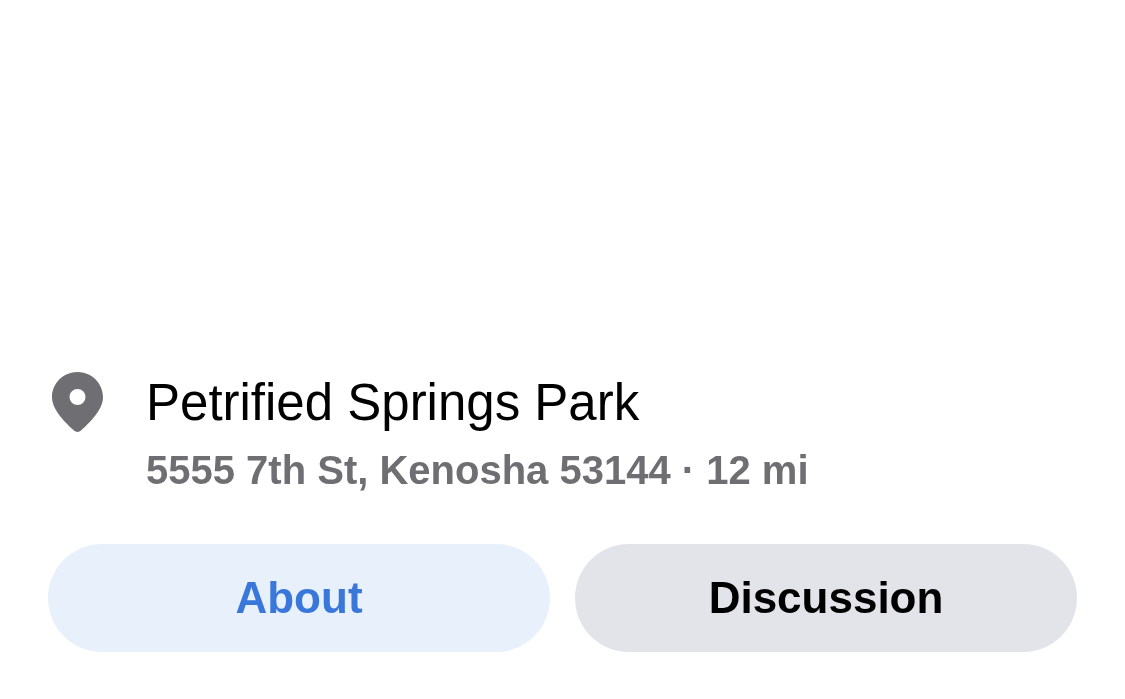 The width and height of the screenshot is (1125, 699). I want to click on place-address: 5555 7th St, Kenosha 53144 · 12 mi, so click(477, 470).